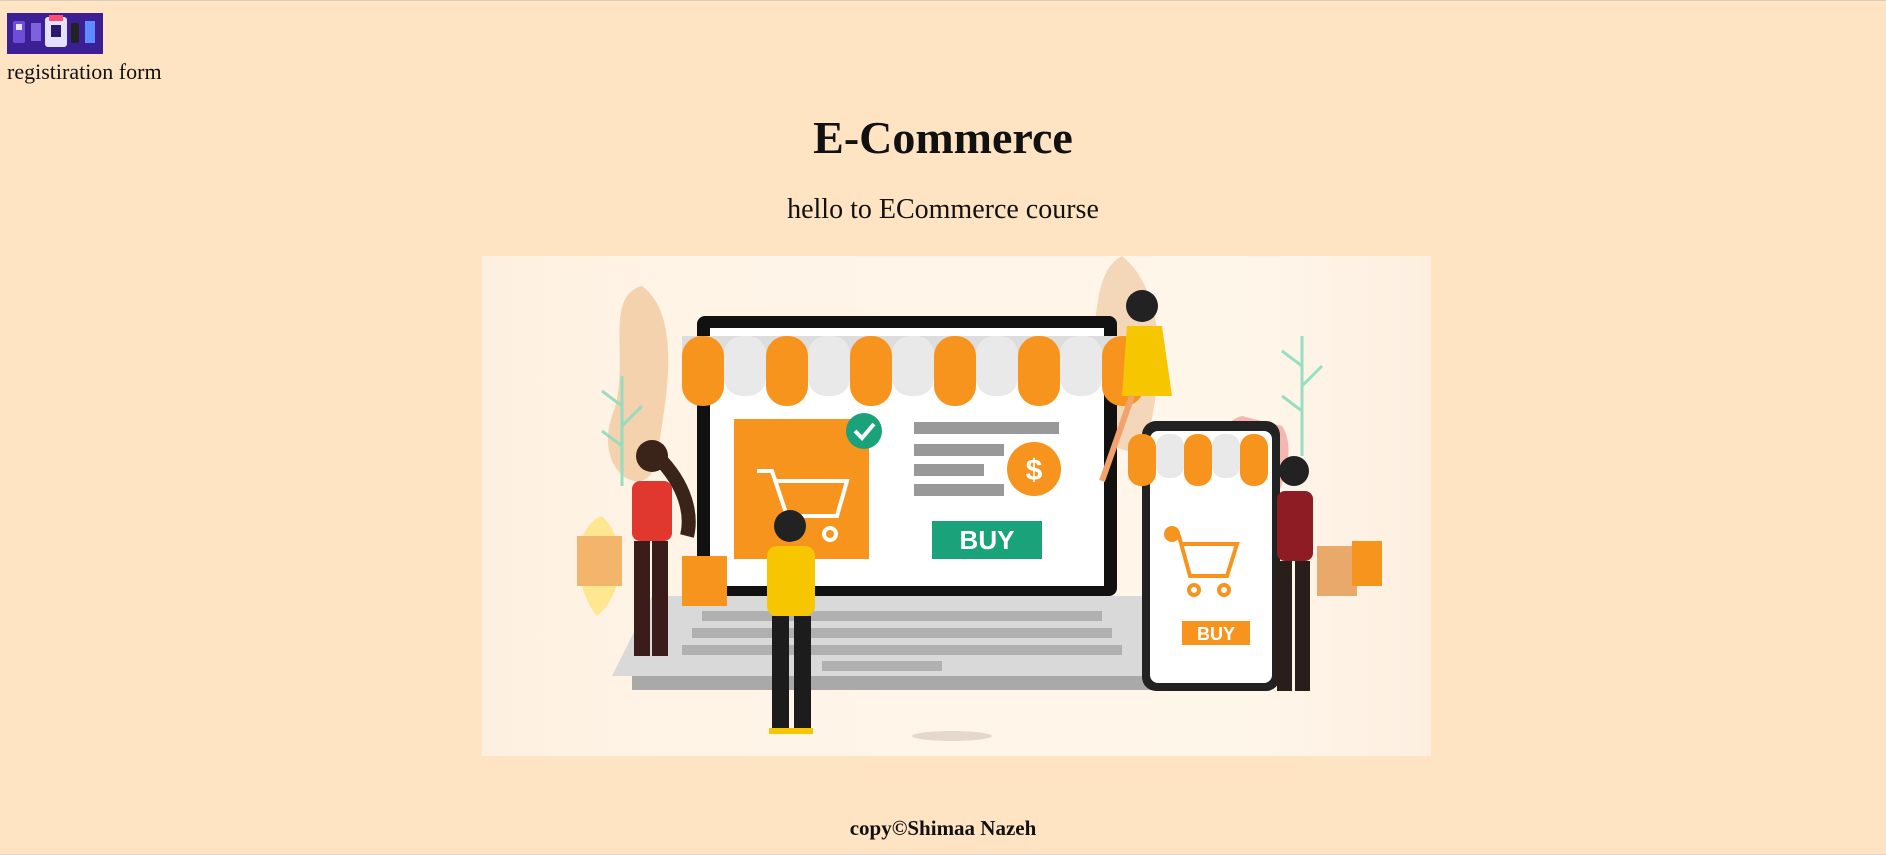 The image size is (1886, 855). Describe the element at coordinates (943, 137) in the screenshot. I see `page-title: E-Commerce` at that location.